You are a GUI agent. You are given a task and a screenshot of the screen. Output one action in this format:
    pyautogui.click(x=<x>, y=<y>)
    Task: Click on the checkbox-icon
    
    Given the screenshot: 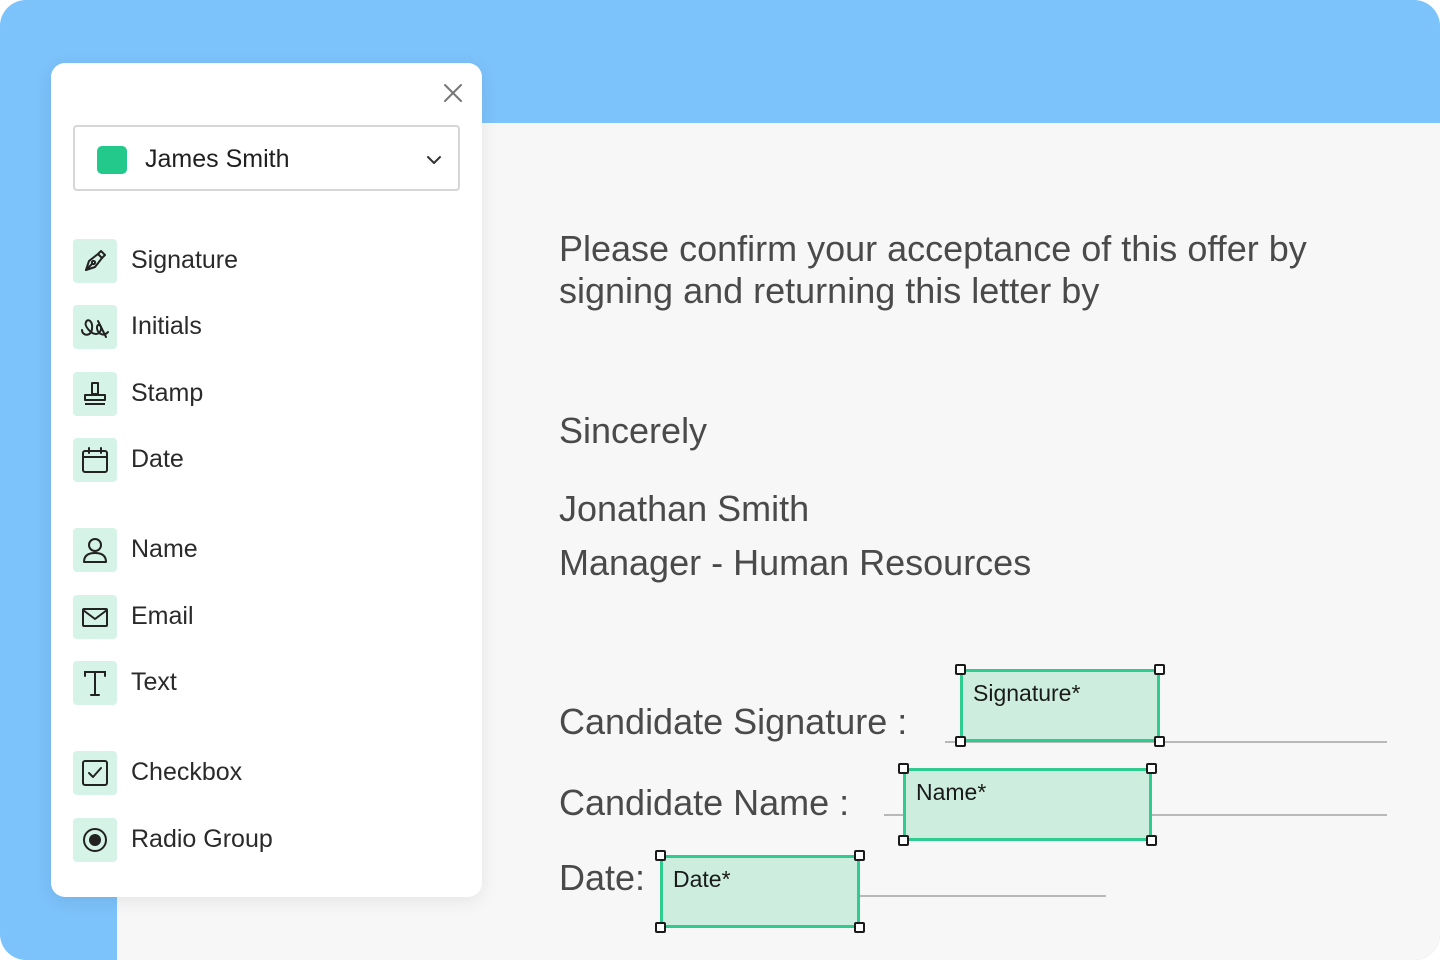 What is the action you would take?
    pyautogui.click(x=95, y=773)
    